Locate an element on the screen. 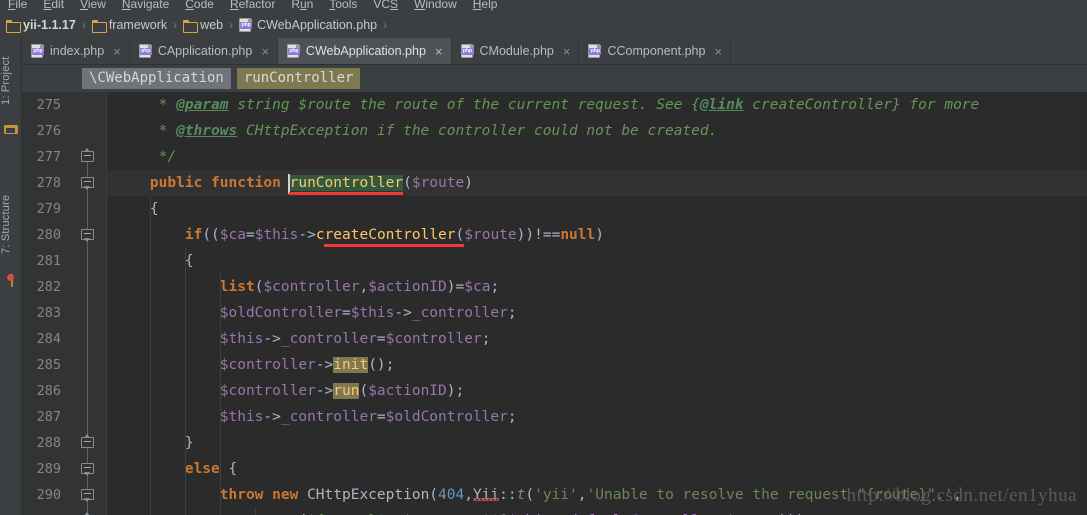 This screenshot has height=515, width=1087. menu-item-refactor: Refactor is located at coordinates (252, 6).